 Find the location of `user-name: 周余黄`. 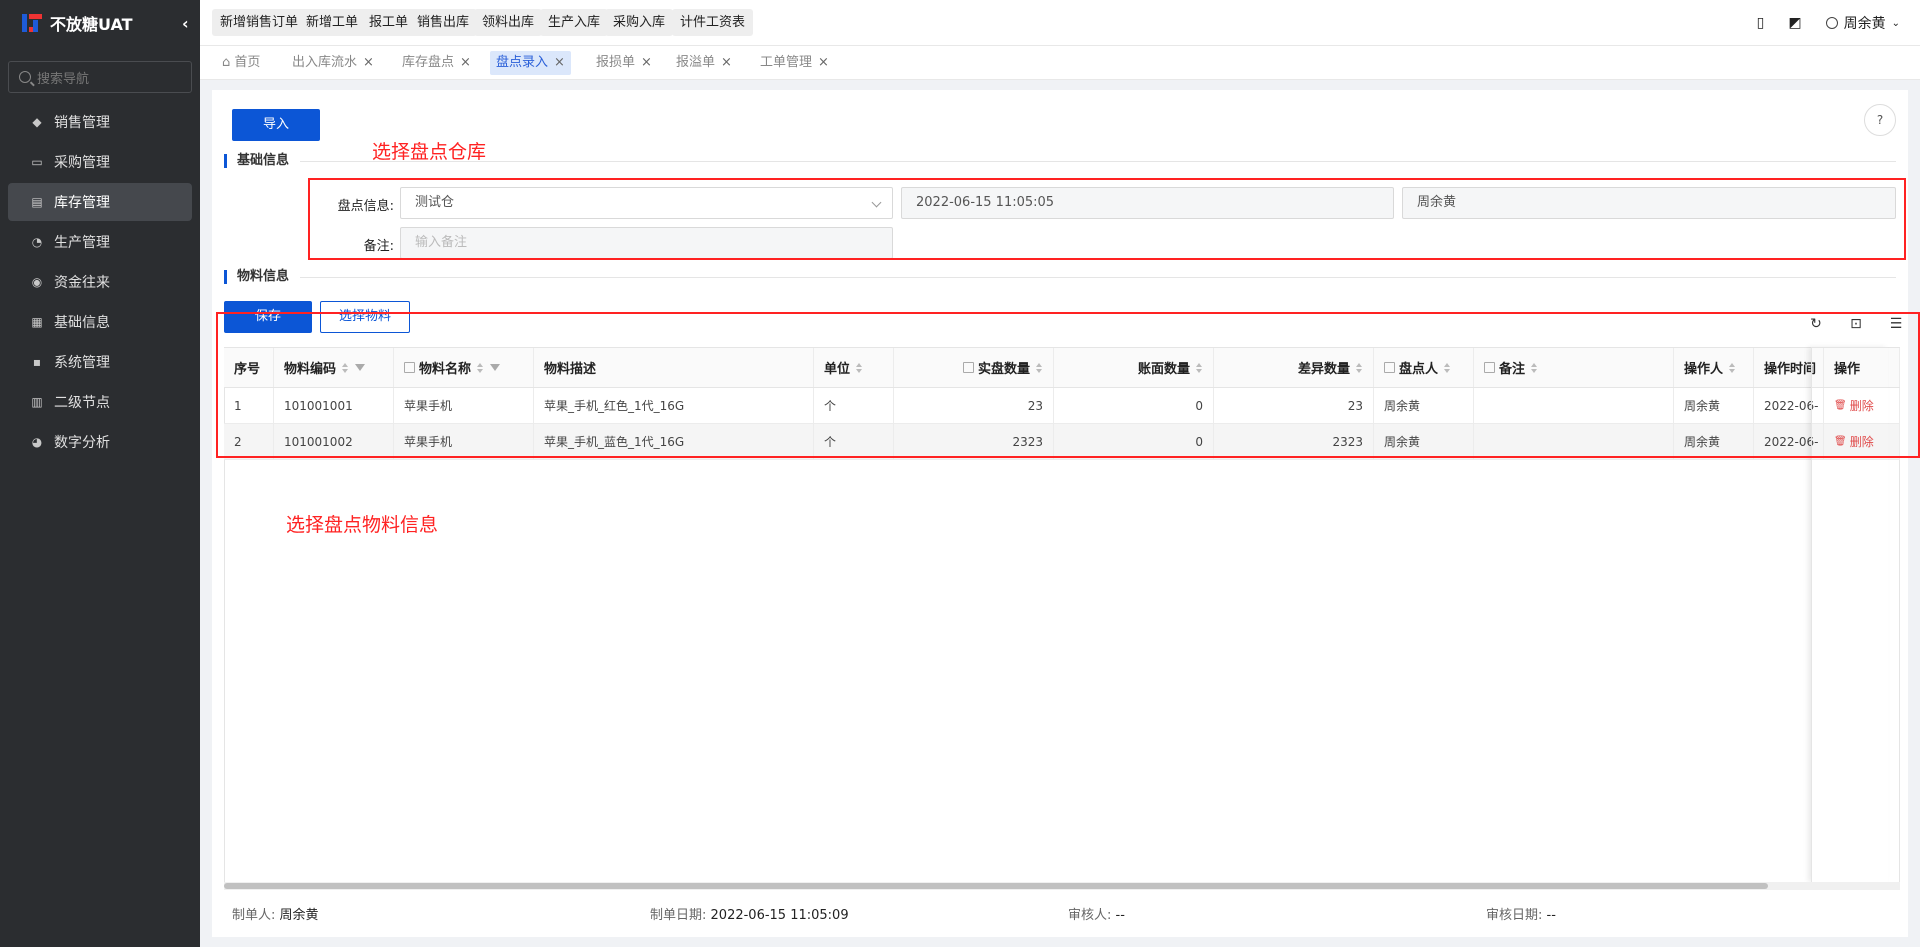

user-name: 周余黄 is located at coordinates (1864, 24).